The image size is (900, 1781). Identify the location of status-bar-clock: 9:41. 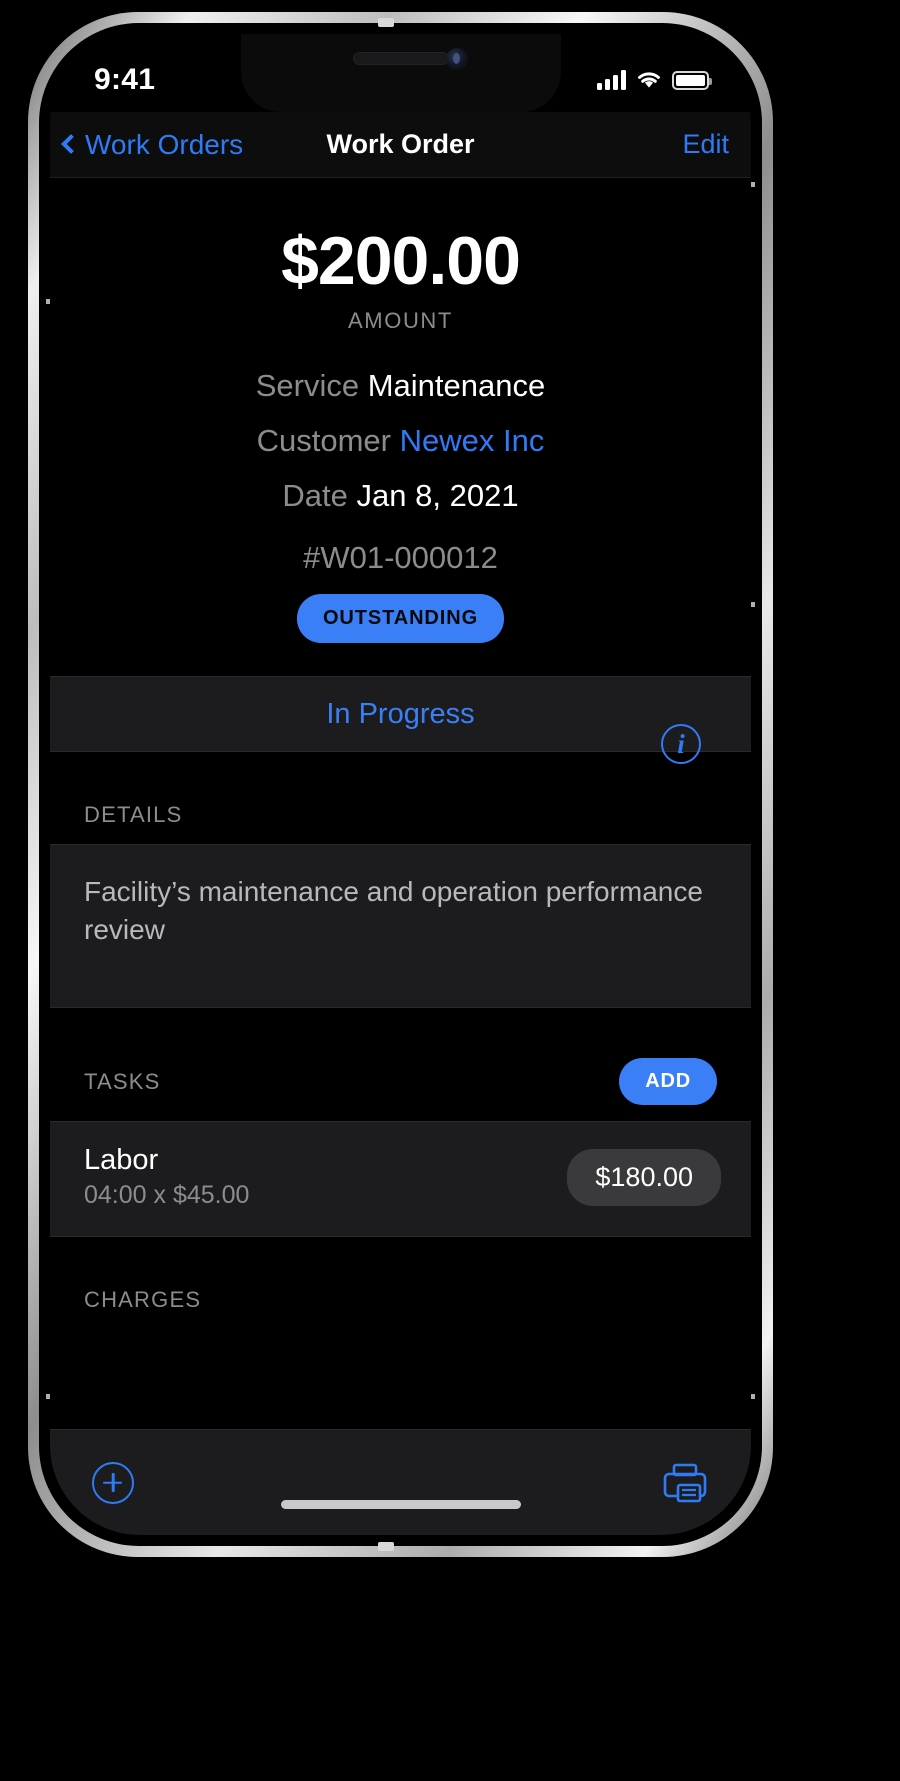
(125, 79).